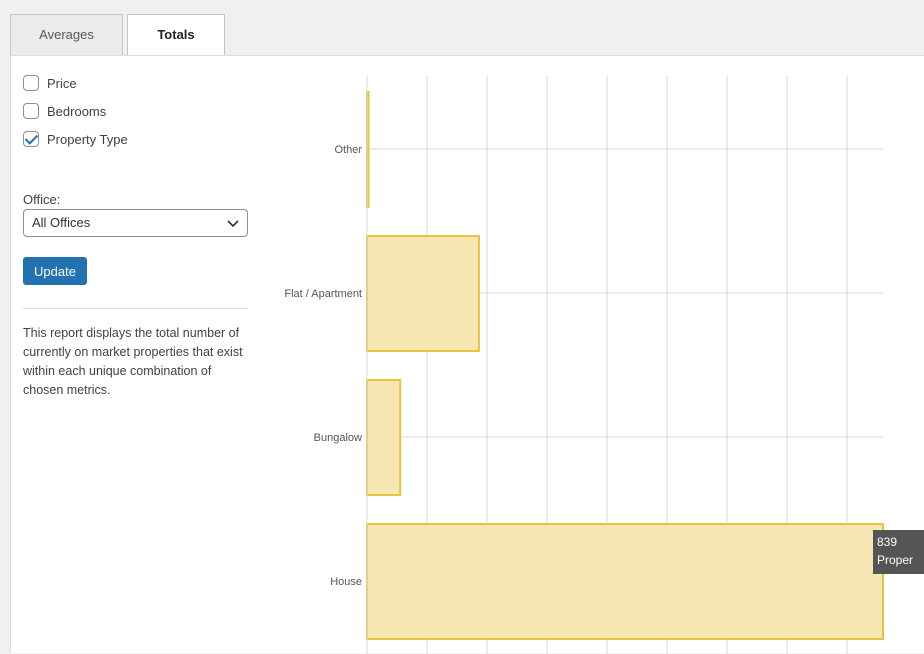  Describe the element at coordinates (61, 222) in the screenshot. I see `office-select-value: All Offices` at that location.